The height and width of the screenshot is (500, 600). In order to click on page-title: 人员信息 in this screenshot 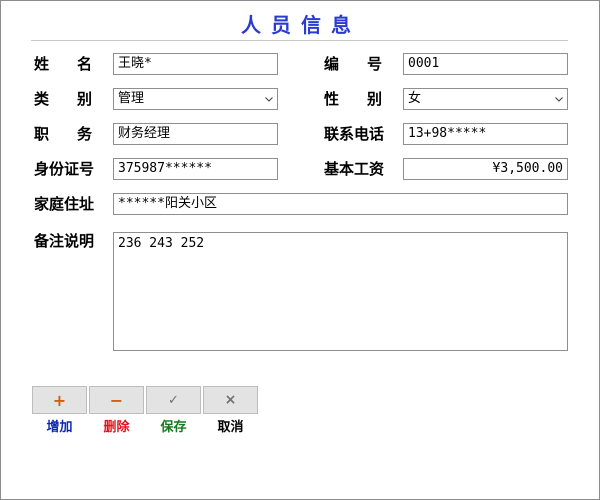, I will do `click(301, 25)`.